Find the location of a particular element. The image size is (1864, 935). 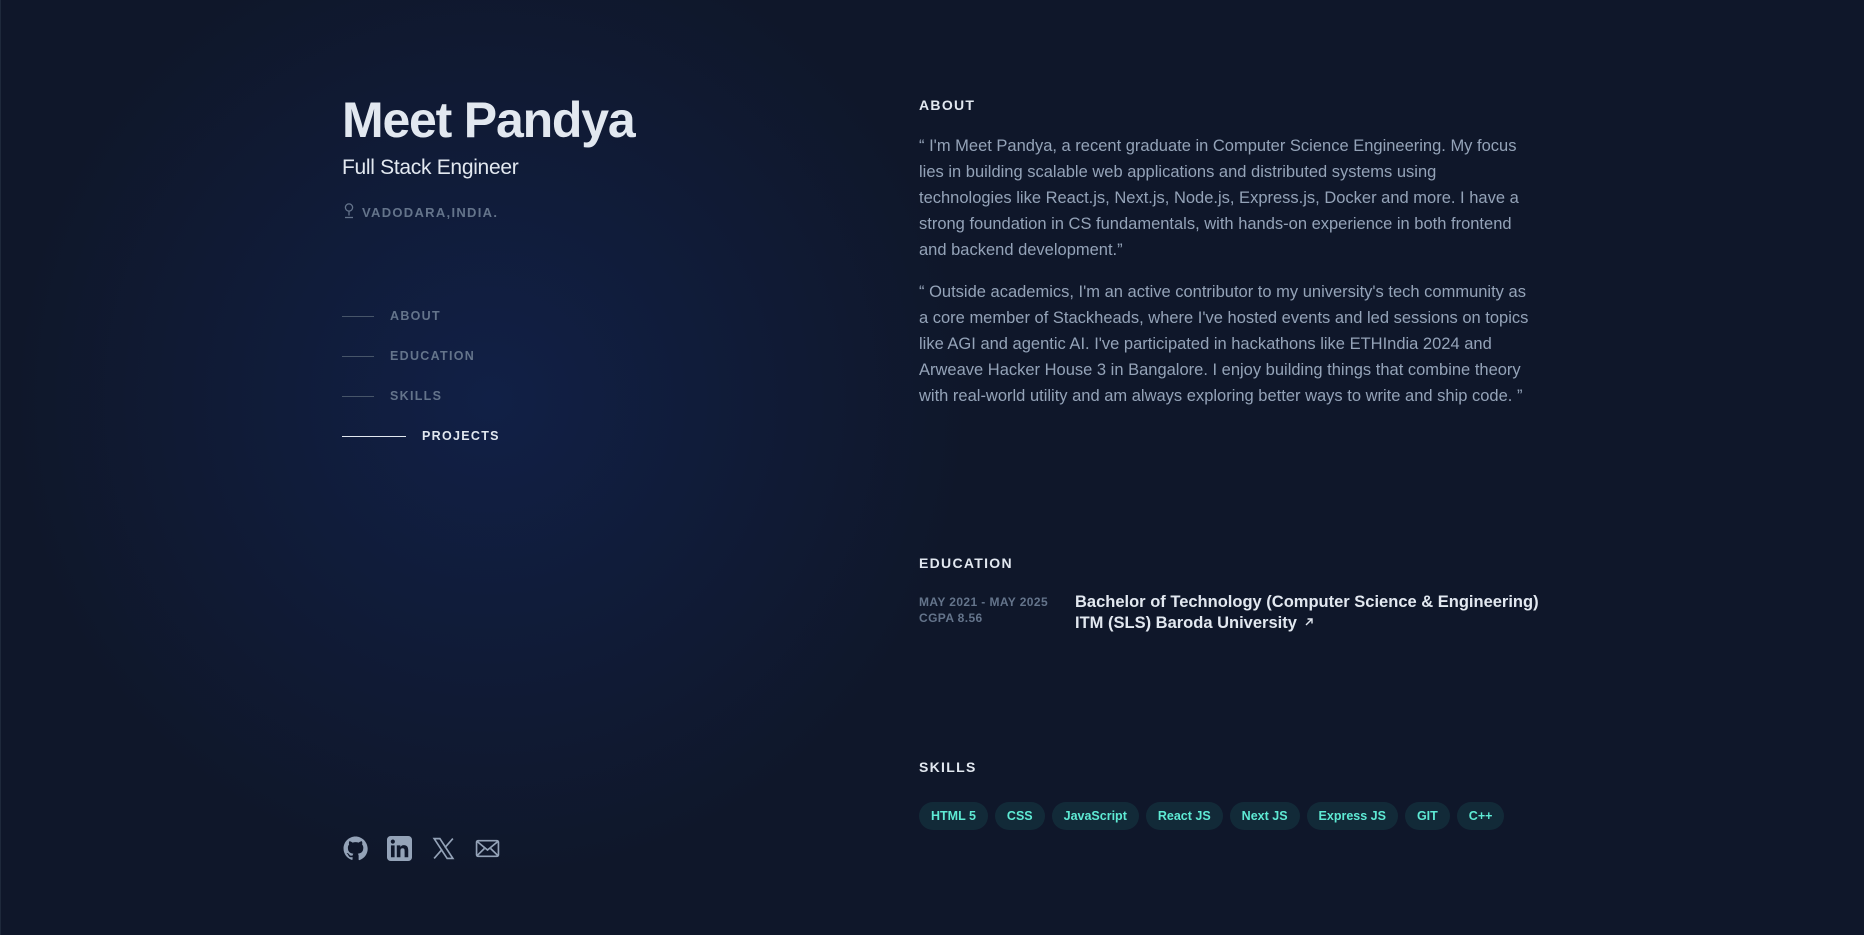

university-name: ITM (SLS) Baroda University is located at coordinates (1186, 622).